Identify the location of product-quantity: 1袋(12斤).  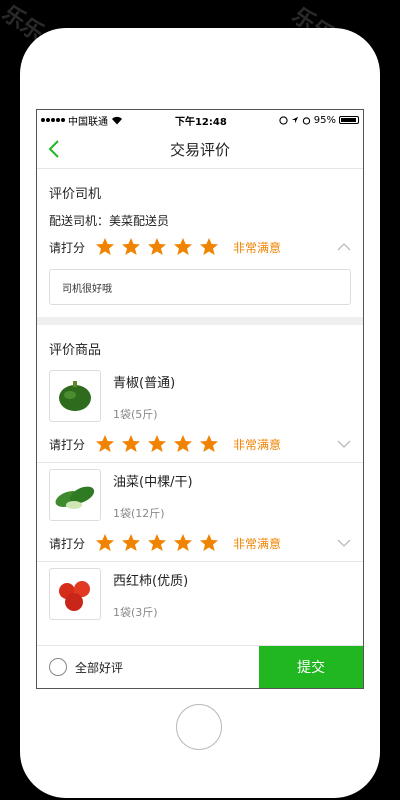
(139, 513).